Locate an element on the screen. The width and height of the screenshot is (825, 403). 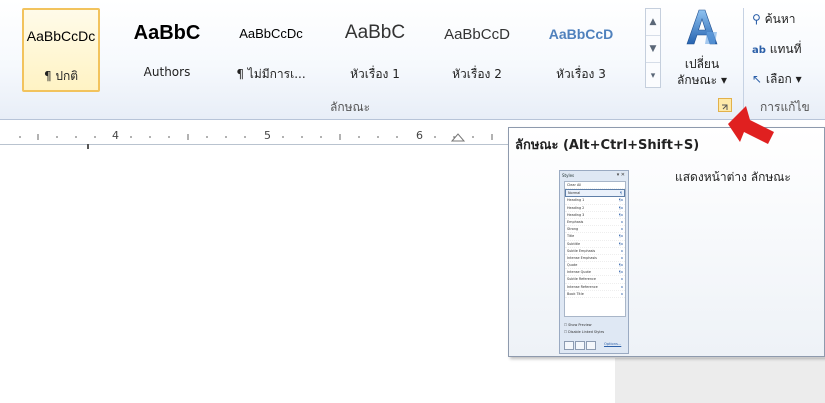
pane-row-label: Heading 2 is located at coordinates (576, 207).